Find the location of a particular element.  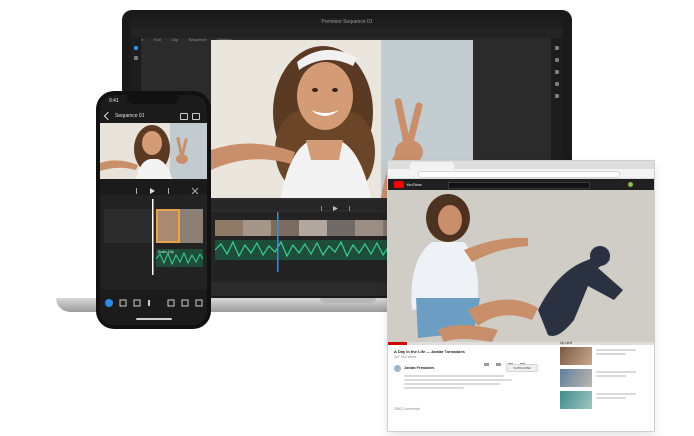

menu-item-clip: Clip is located at coordinates (174, 39).